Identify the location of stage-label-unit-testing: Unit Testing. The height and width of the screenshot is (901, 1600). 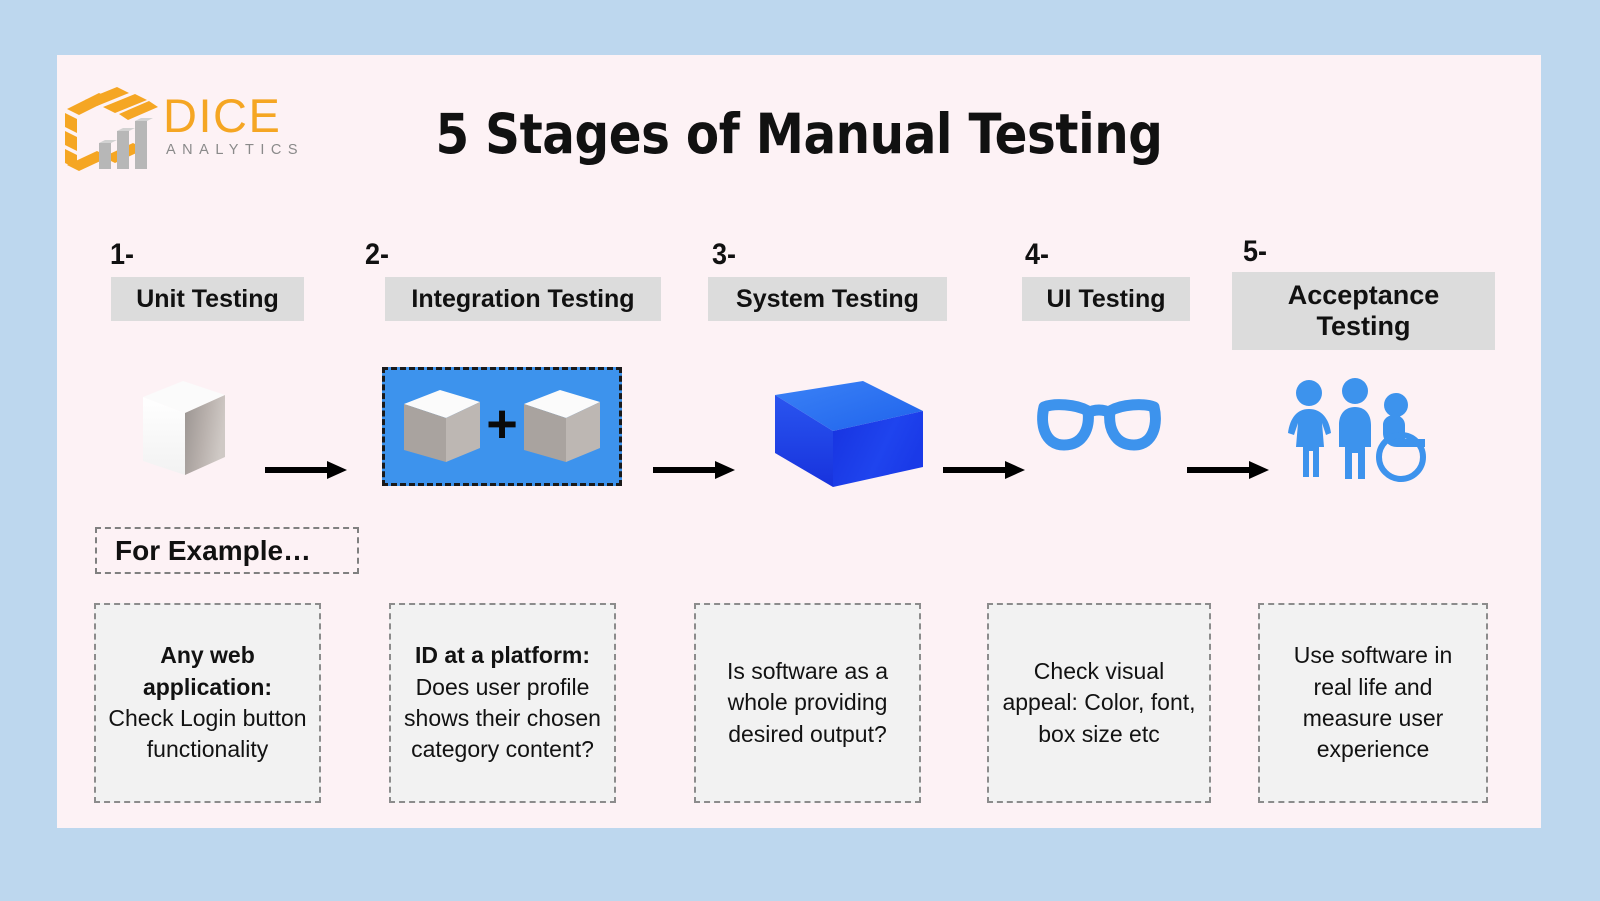
(207, 299).